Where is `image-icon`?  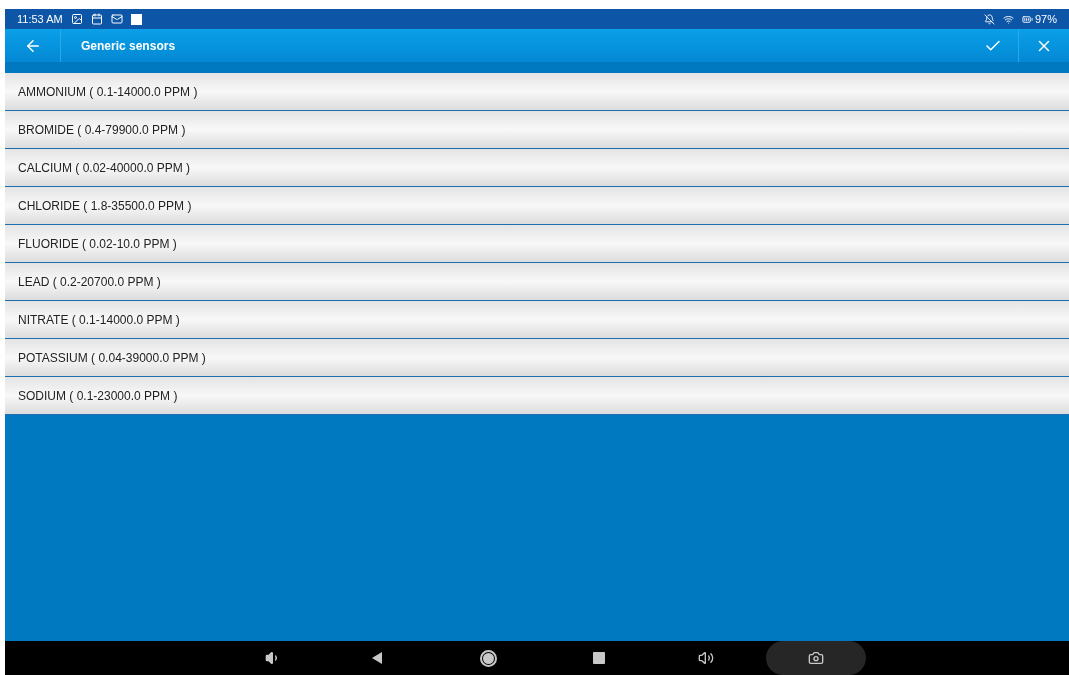
image-icon is located at coordinates (76, 19).